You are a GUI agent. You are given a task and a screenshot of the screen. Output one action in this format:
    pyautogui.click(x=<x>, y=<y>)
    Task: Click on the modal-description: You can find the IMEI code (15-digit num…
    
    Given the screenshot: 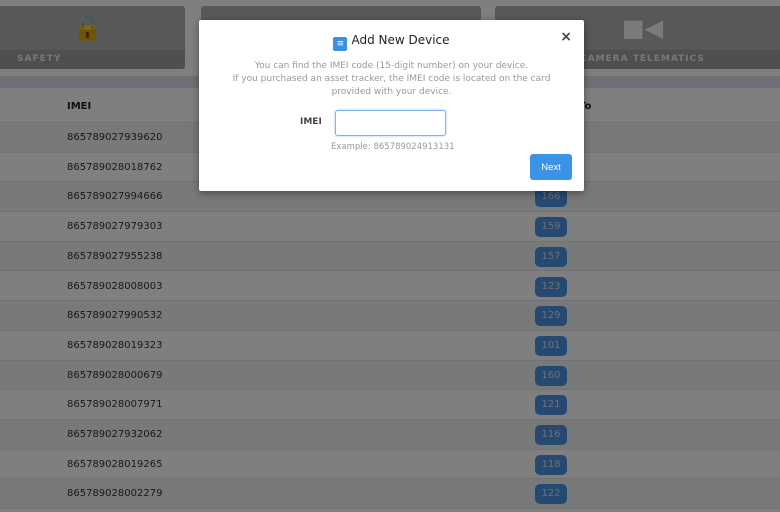 What is the action you would take?
    pyautogui.click(x=391, y=79)
    